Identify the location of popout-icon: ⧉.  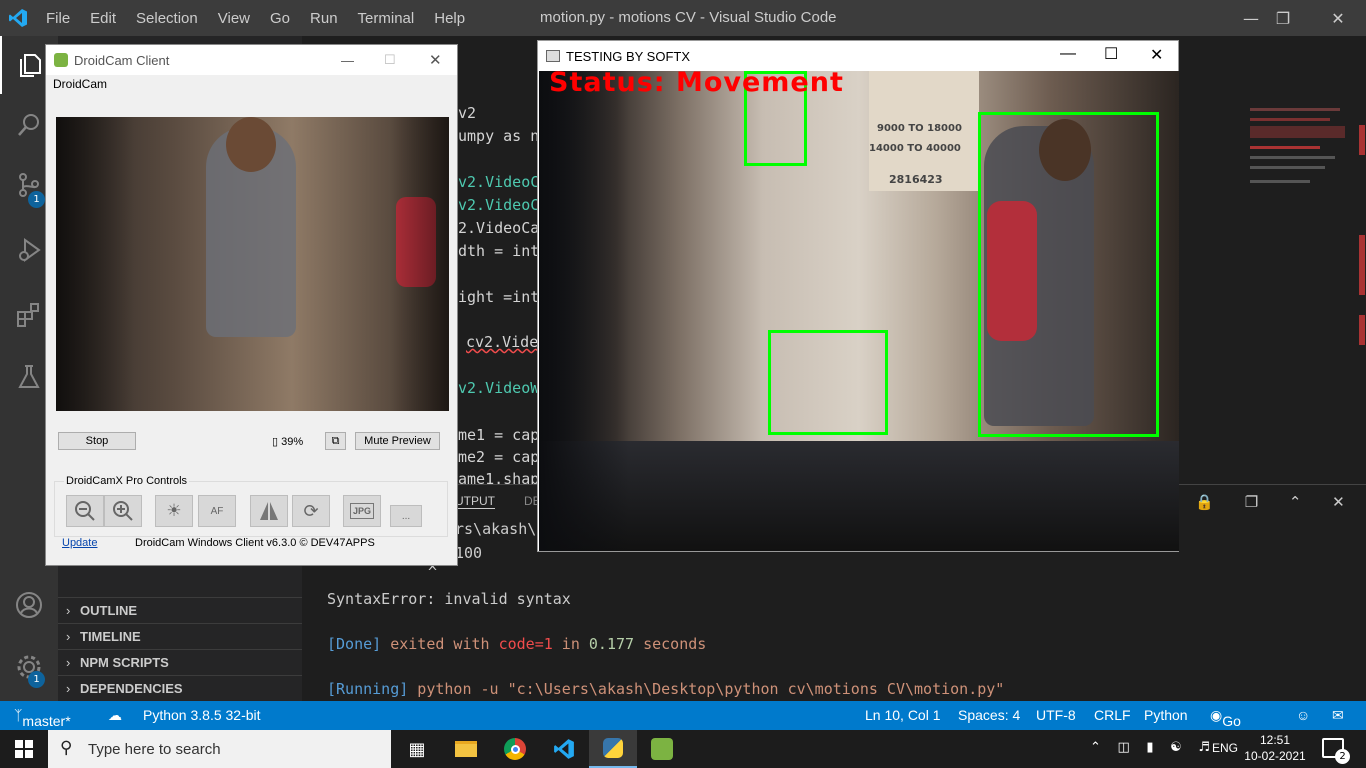
(335, 441).